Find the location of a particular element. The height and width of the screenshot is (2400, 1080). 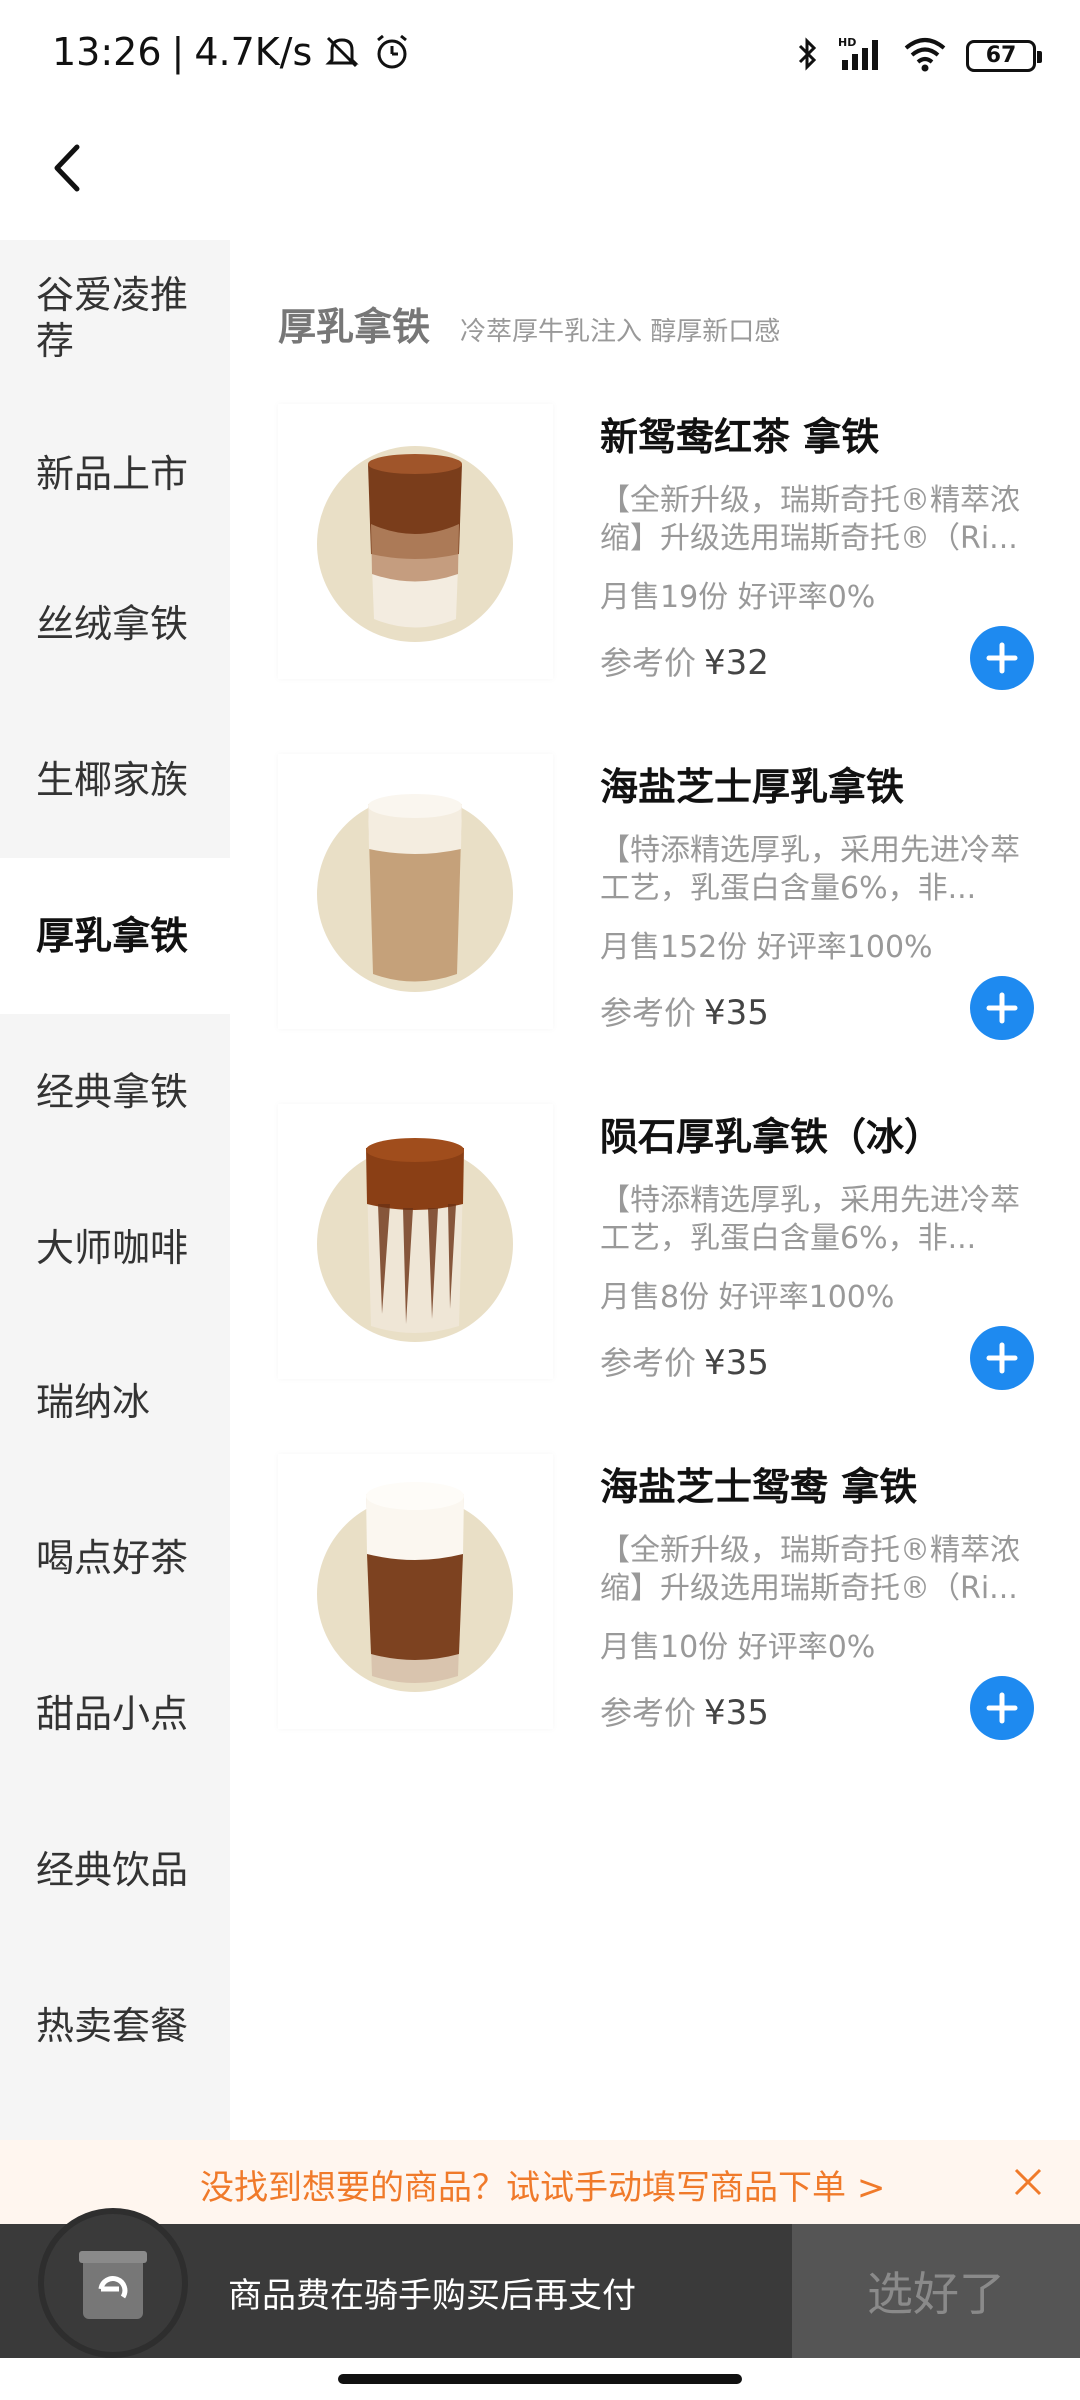

bottom-checkout-bar: 商品费在骑手购买后再支付 选好了 is located at coordinates (540, 2283).